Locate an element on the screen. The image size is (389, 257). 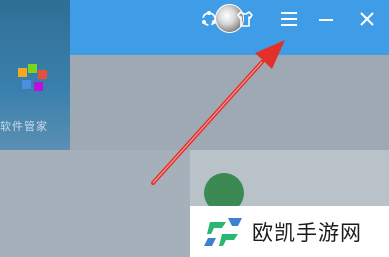
sidebar-caption: 软件管家 is located at coordinates (24, 126).